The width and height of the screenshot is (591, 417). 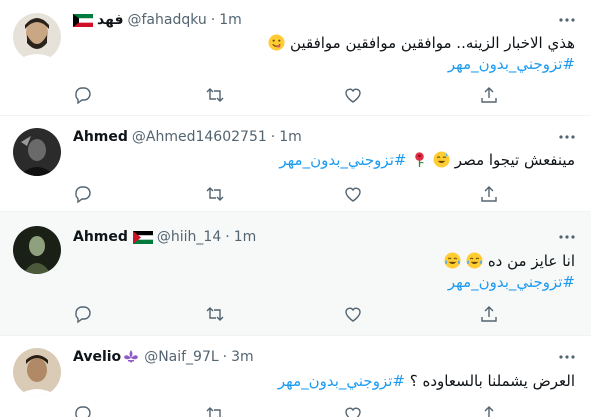 What do you see at coordinates (199, 137) in the screenshot?
I see `user-handle: @Ahmed14602751` at bounding box center [199, 137].